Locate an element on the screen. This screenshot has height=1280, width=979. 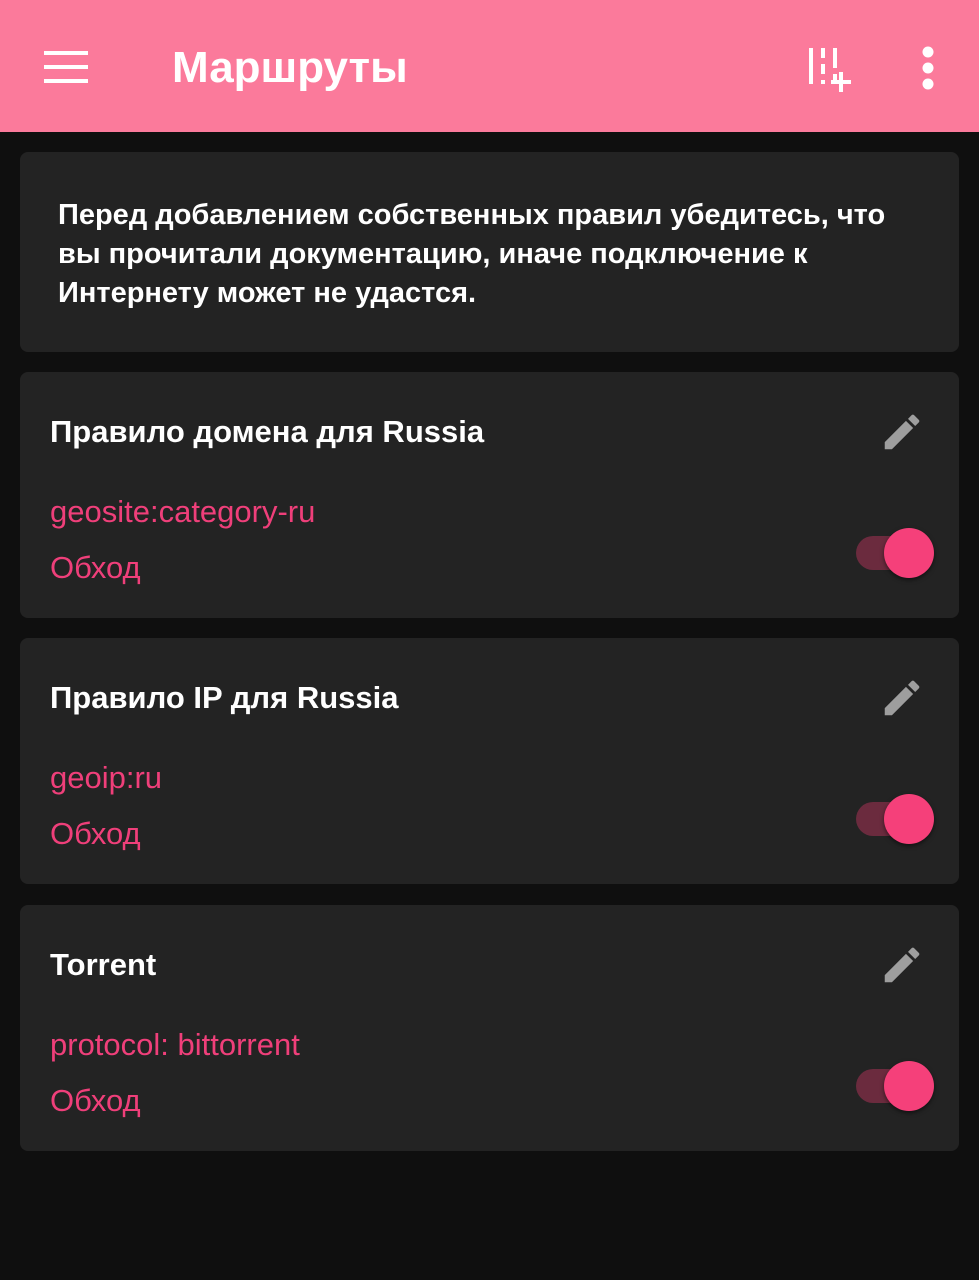
add-rule-button is located at coordinates (828, 68).